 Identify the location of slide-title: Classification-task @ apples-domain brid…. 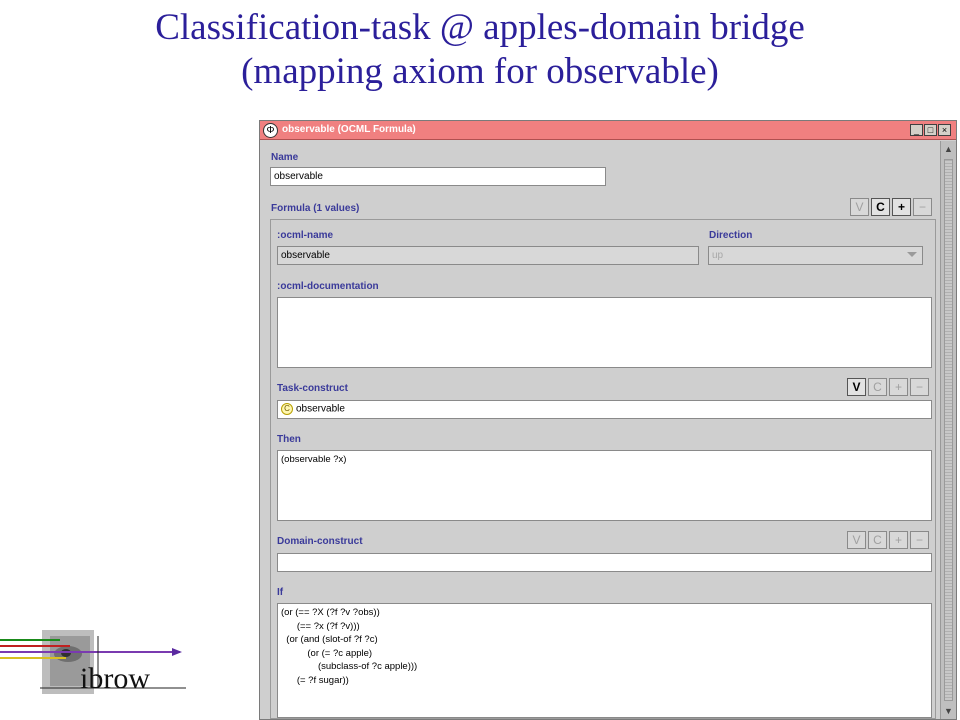
(480, 50).